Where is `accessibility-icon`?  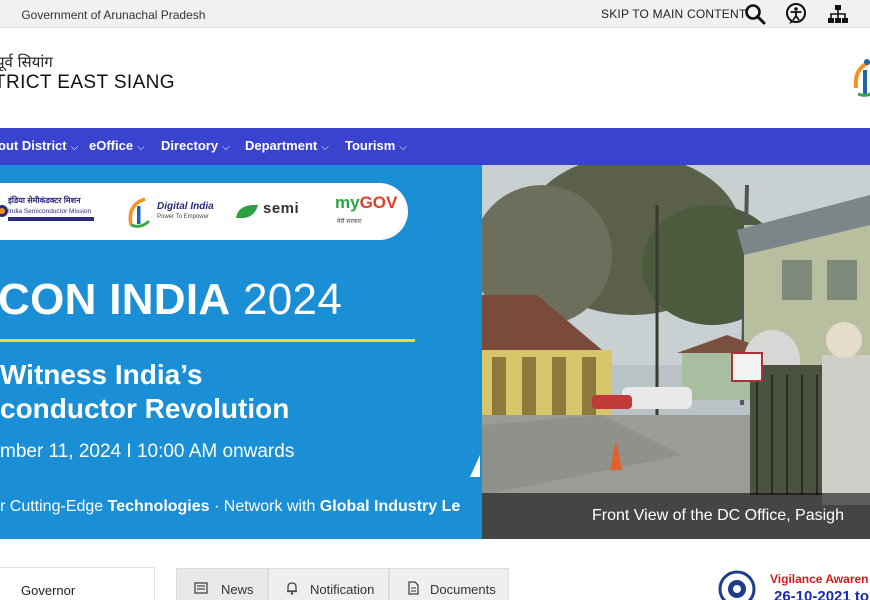
accessibility-icon is located at coordinates (796, 14).